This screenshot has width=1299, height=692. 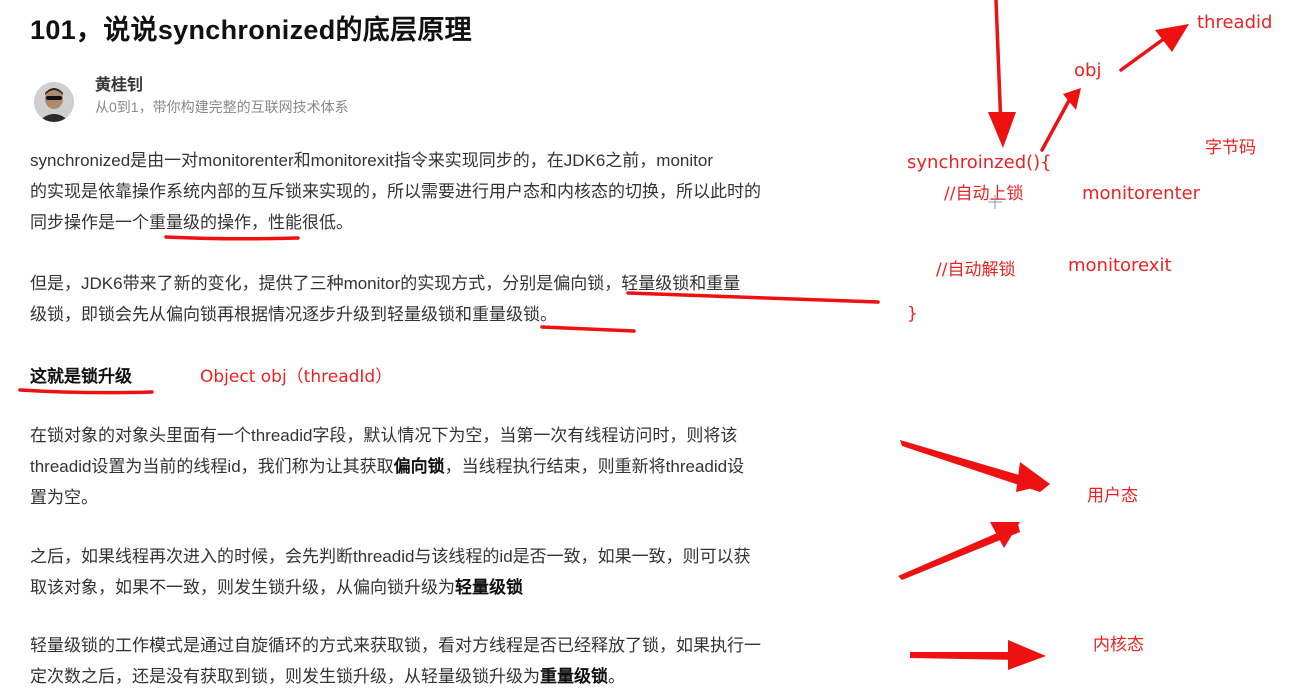 I want to click on arrow-shaft-down, so click(x=998, y=65).